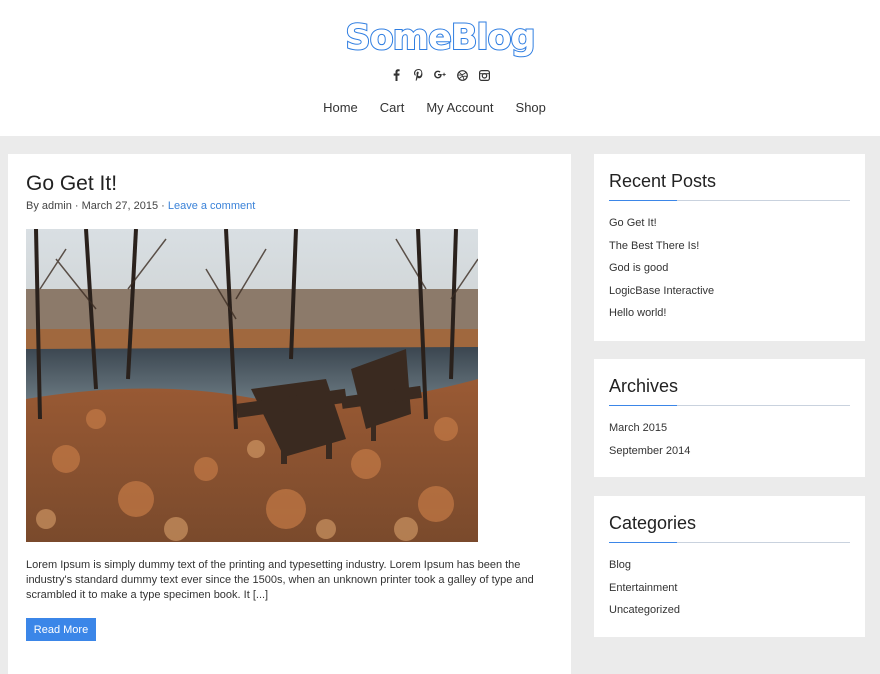  Describe the element at coordinates (440, 38) in the screenshot. I see `site-logo: SomeBlog` at that location.